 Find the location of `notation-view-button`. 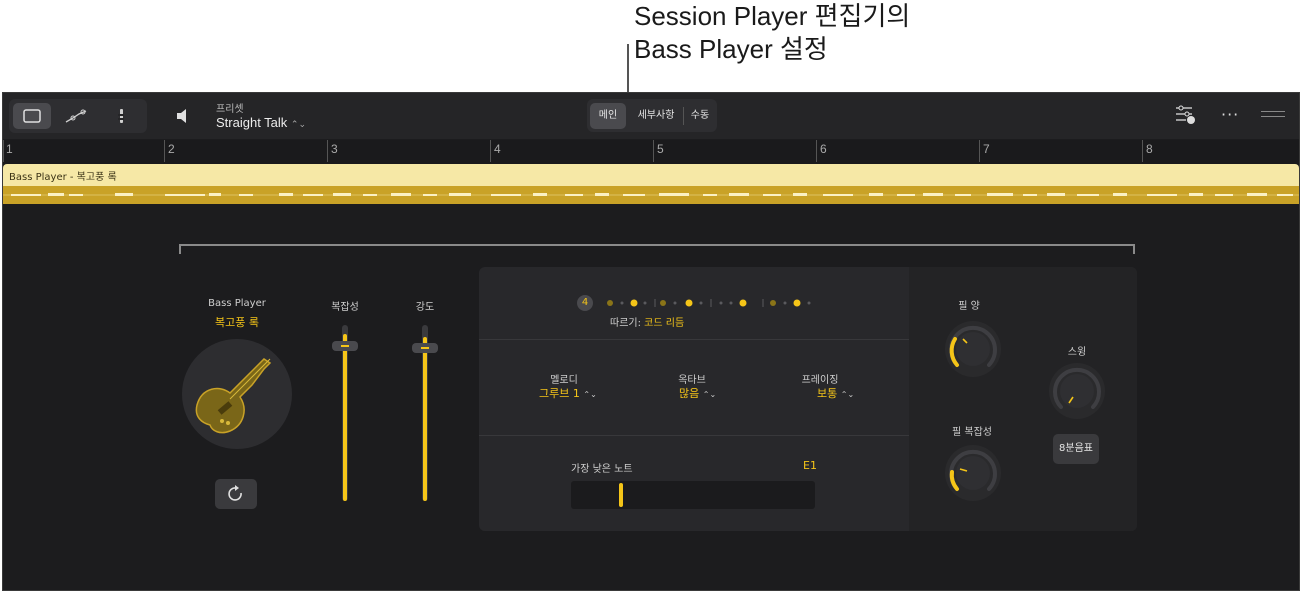

notation-view-button is located at coordinates (122, 116).